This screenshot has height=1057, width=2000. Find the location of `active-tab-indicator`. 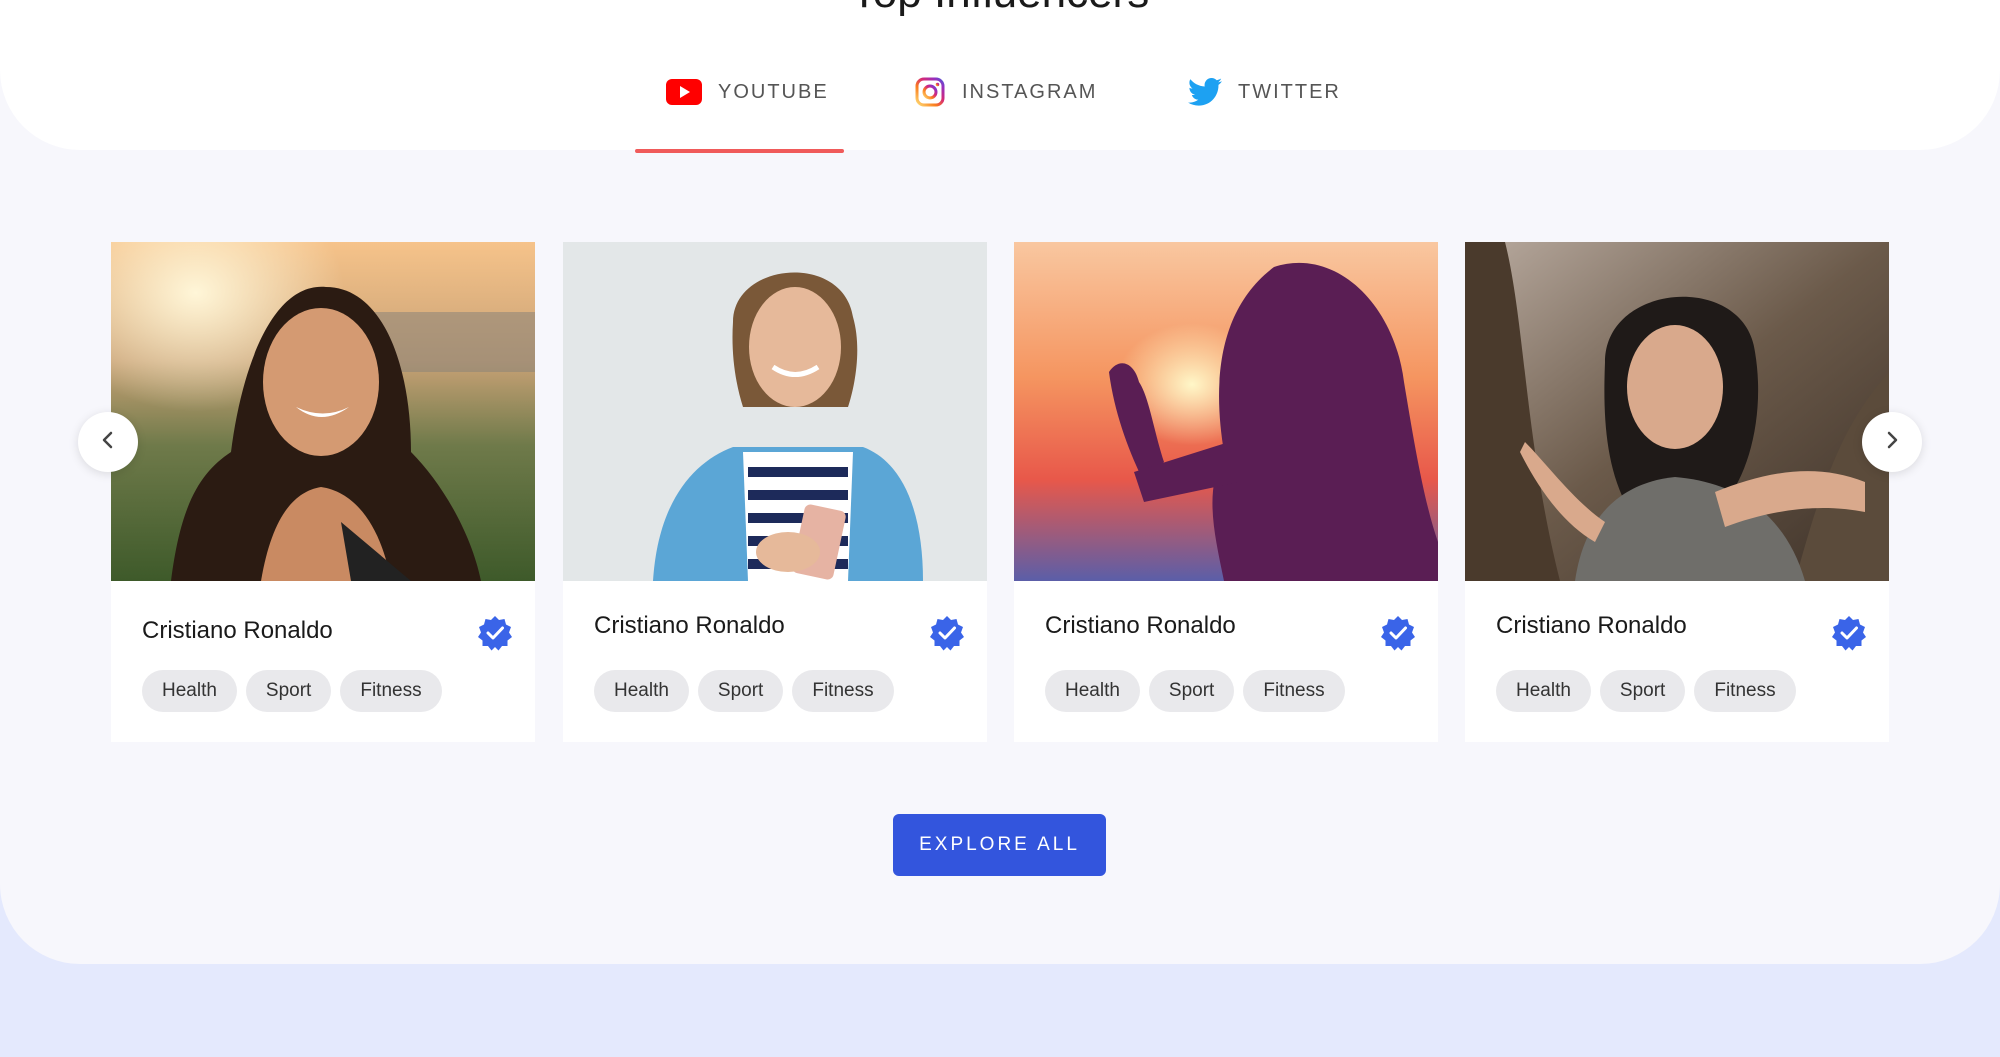

active-tab-indicator is located at coordinates (739, 151).